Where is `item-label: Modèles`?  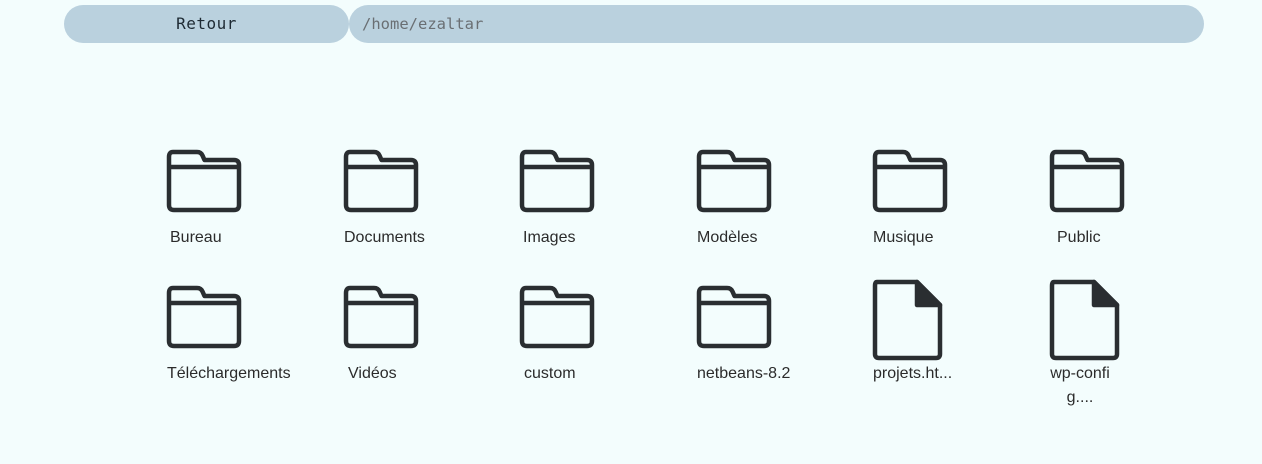
item-label: Modèles is located at coordinates (727, 237).